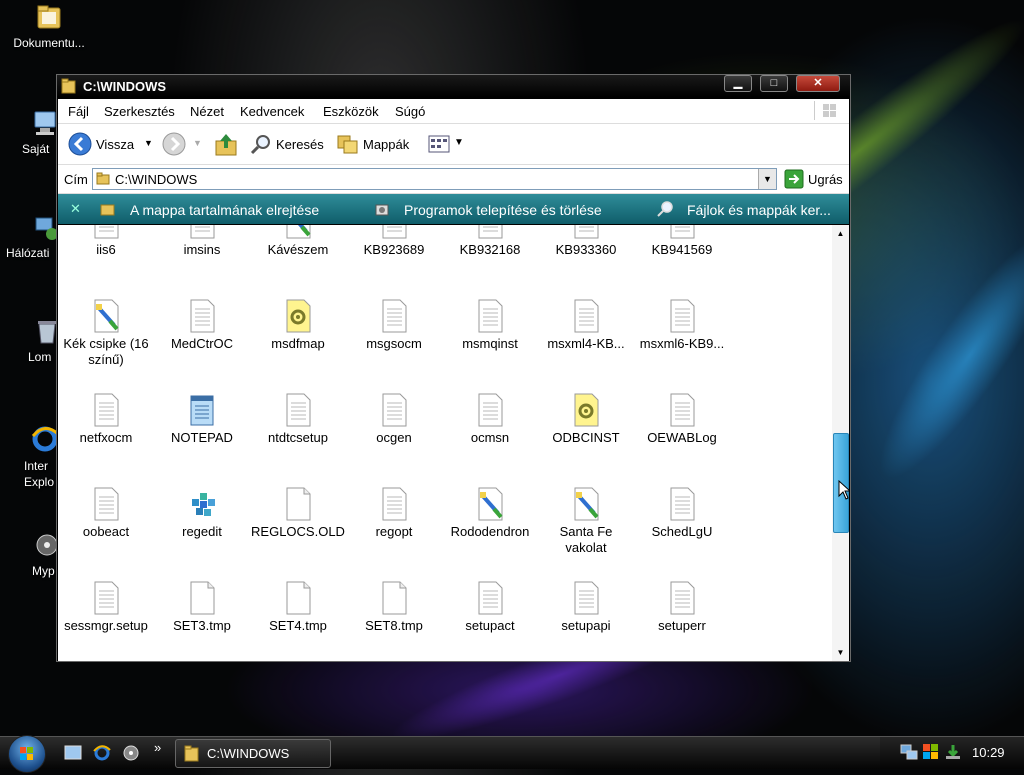  I want to click on desktop-icon-media: Myp, so click(30, 554).